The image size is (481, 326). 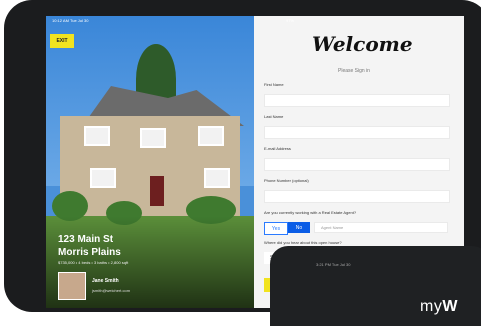 I want to click on status-time: 10:12 AM Tue Jul 30, so click(x=70, y=20).